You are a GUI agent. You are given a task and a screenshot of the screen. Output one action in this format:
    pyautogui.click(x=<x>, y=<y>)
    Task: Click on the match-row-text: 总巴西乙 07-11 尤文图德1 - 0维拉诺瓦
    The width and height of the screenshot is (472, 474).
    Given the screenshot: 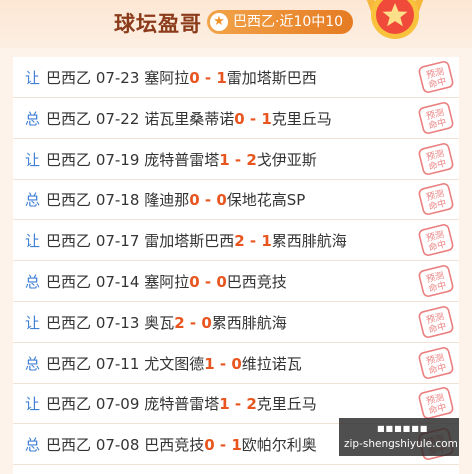 What is the action you would take?
    pyautogui.click(x=163, y=363)
    